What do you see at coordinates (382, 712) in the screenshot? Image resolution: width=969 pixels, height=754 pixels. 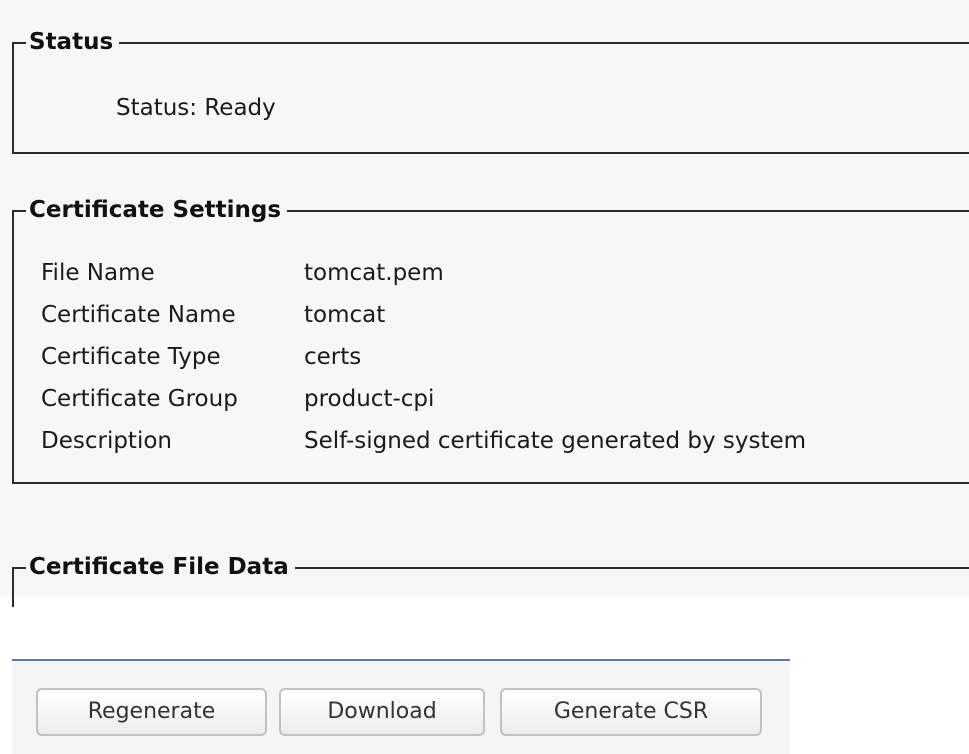 I see `download-button: Download` at bounding box center [382, 712].